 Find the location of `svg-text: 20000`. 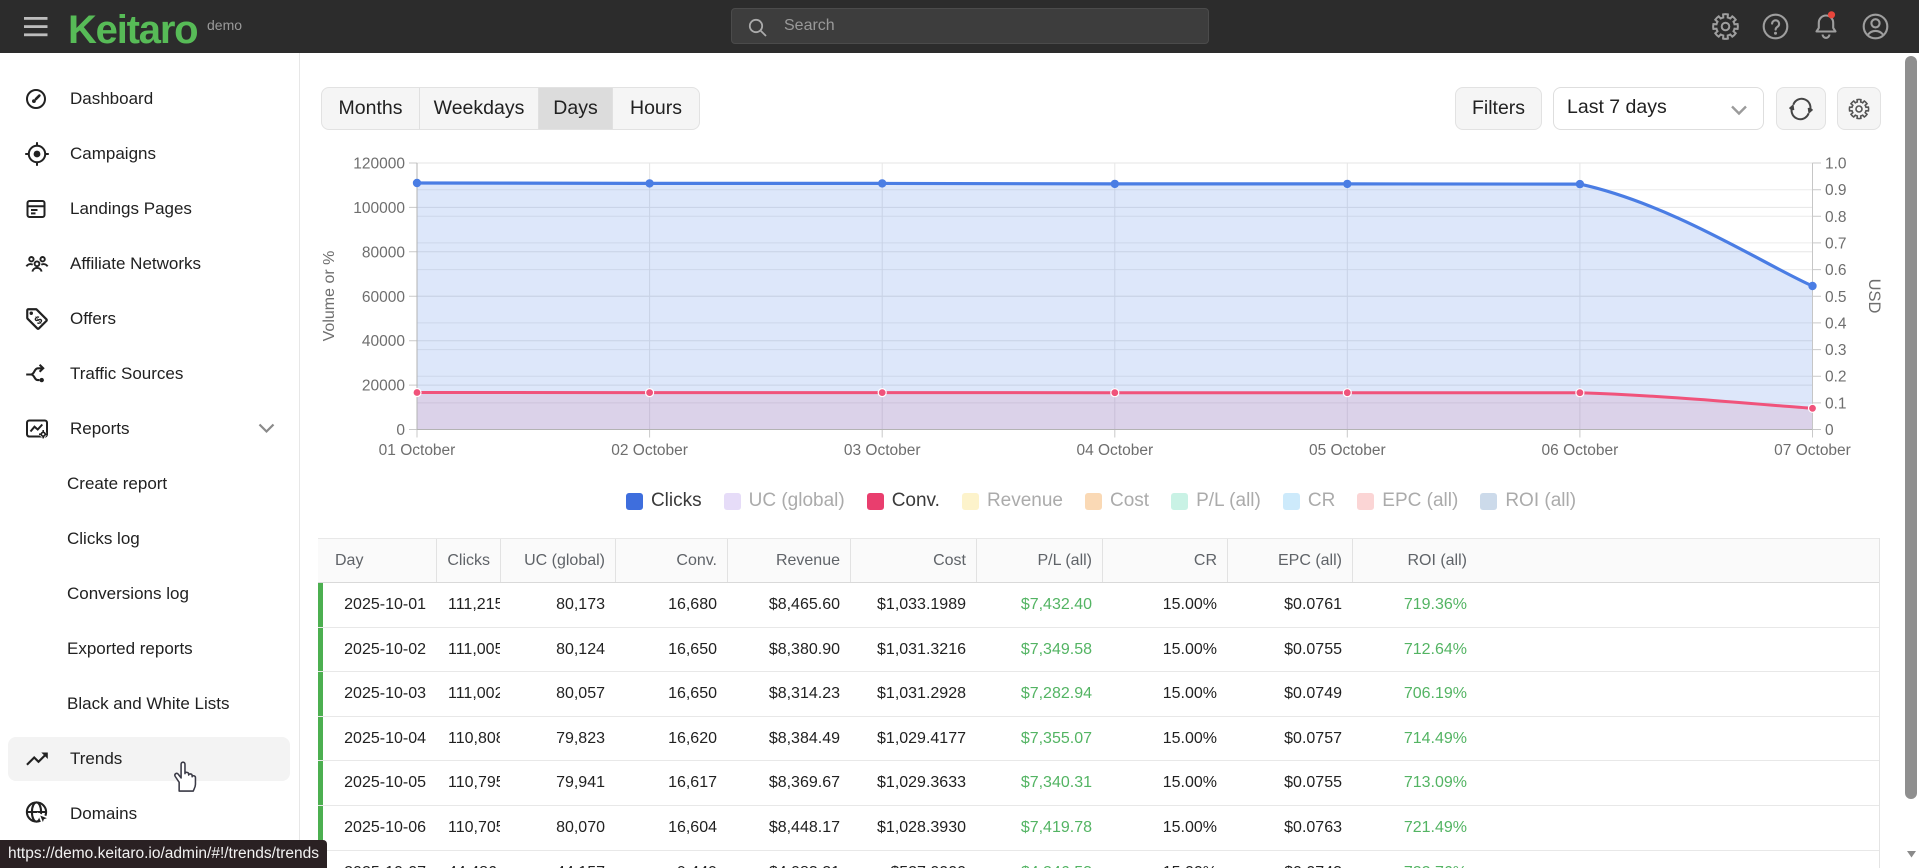

svg-text: 20000 is located at coordinates (383, 386).